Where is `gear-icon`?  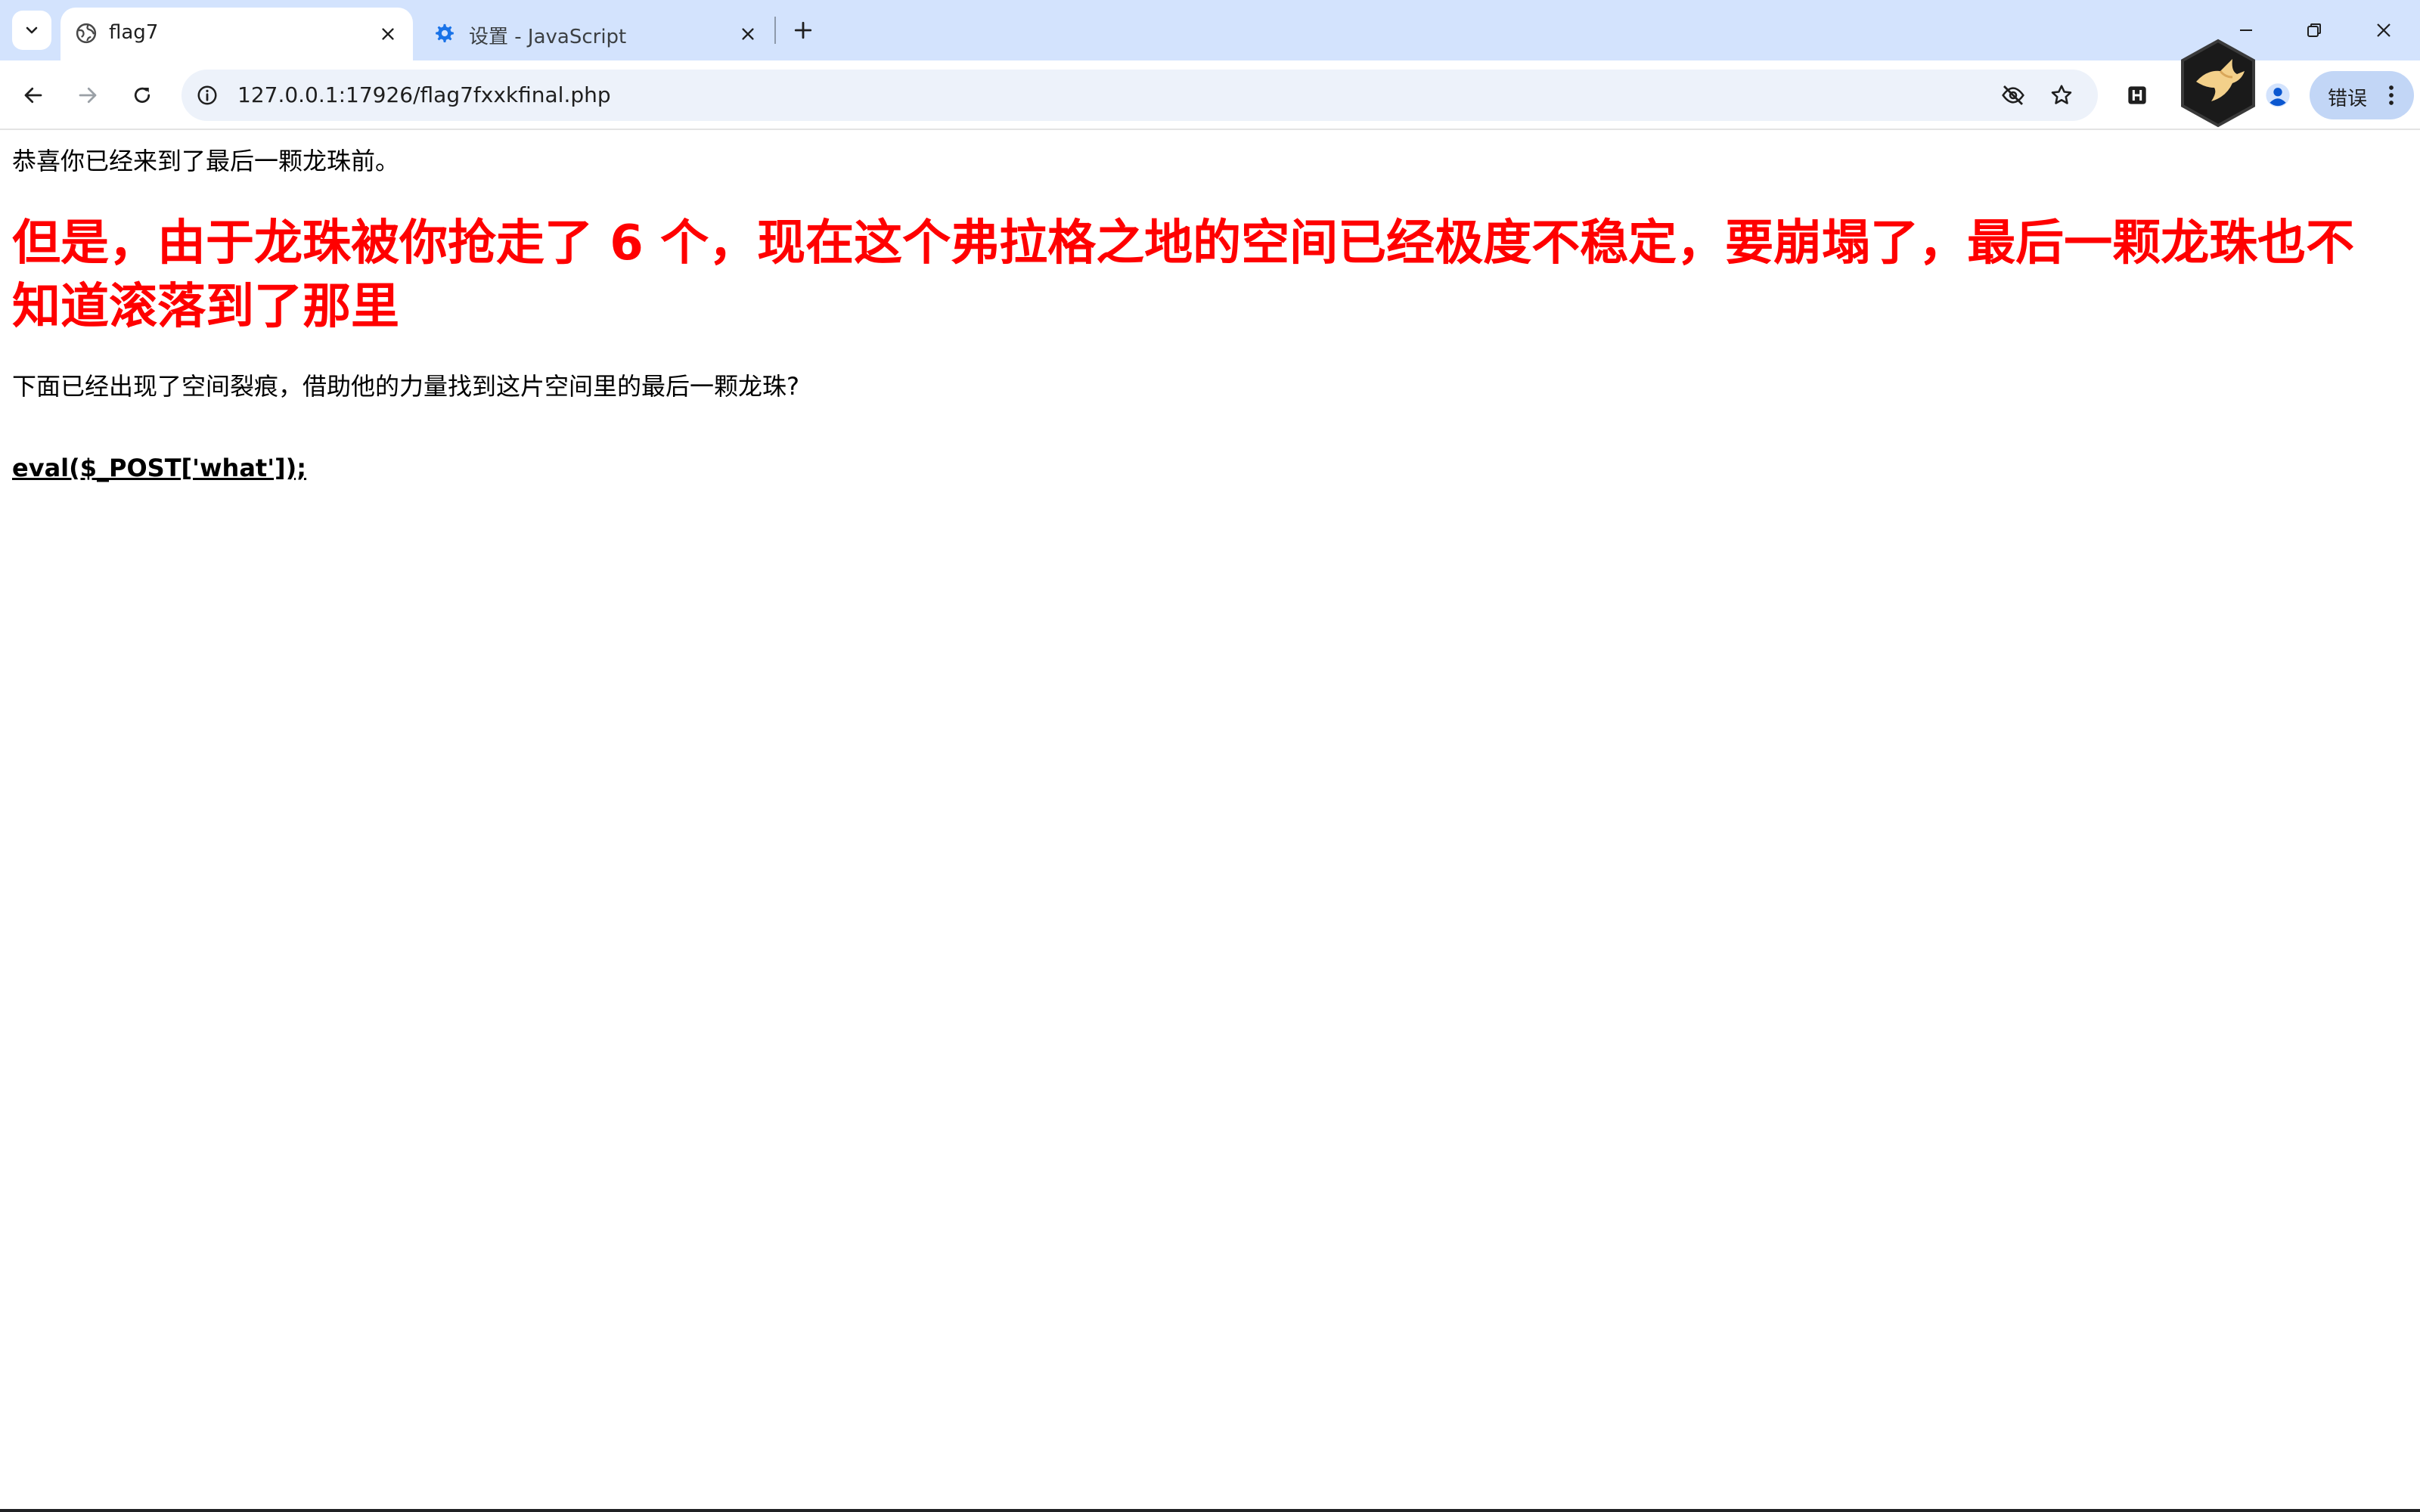
gear-icon is located at coordinates (444, 34).